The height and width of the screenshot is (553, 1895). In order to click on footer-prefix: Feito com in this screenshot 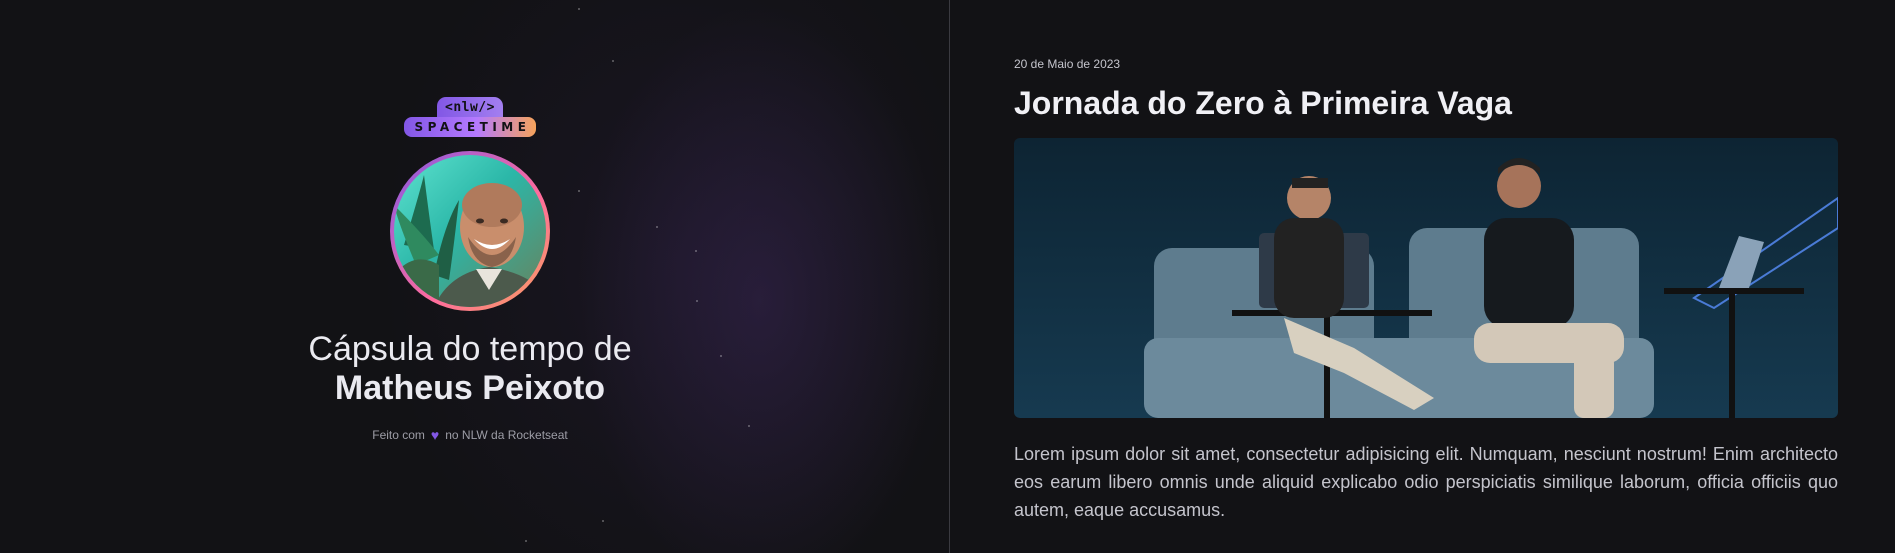, I will do `click(398, 435)`.